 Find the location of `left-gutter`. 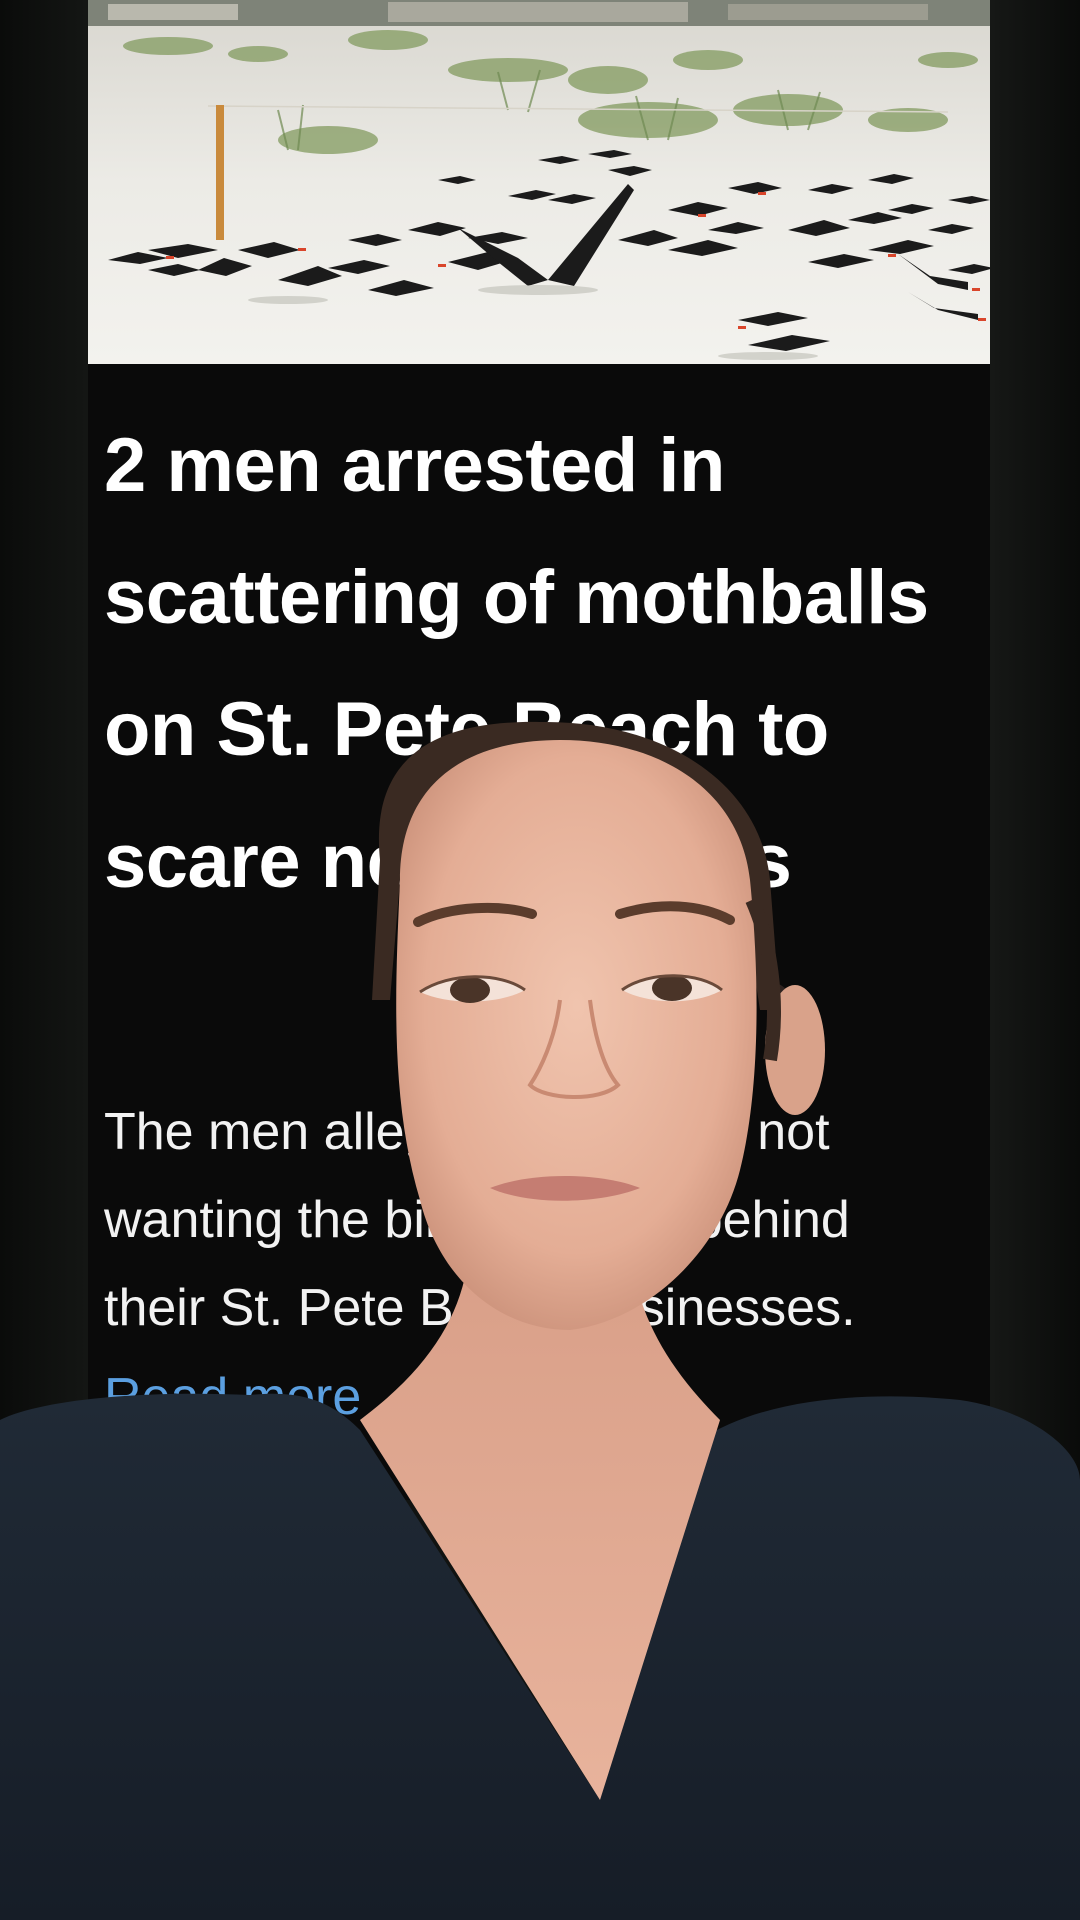

left-gutter is located at coordinates (44, 750).